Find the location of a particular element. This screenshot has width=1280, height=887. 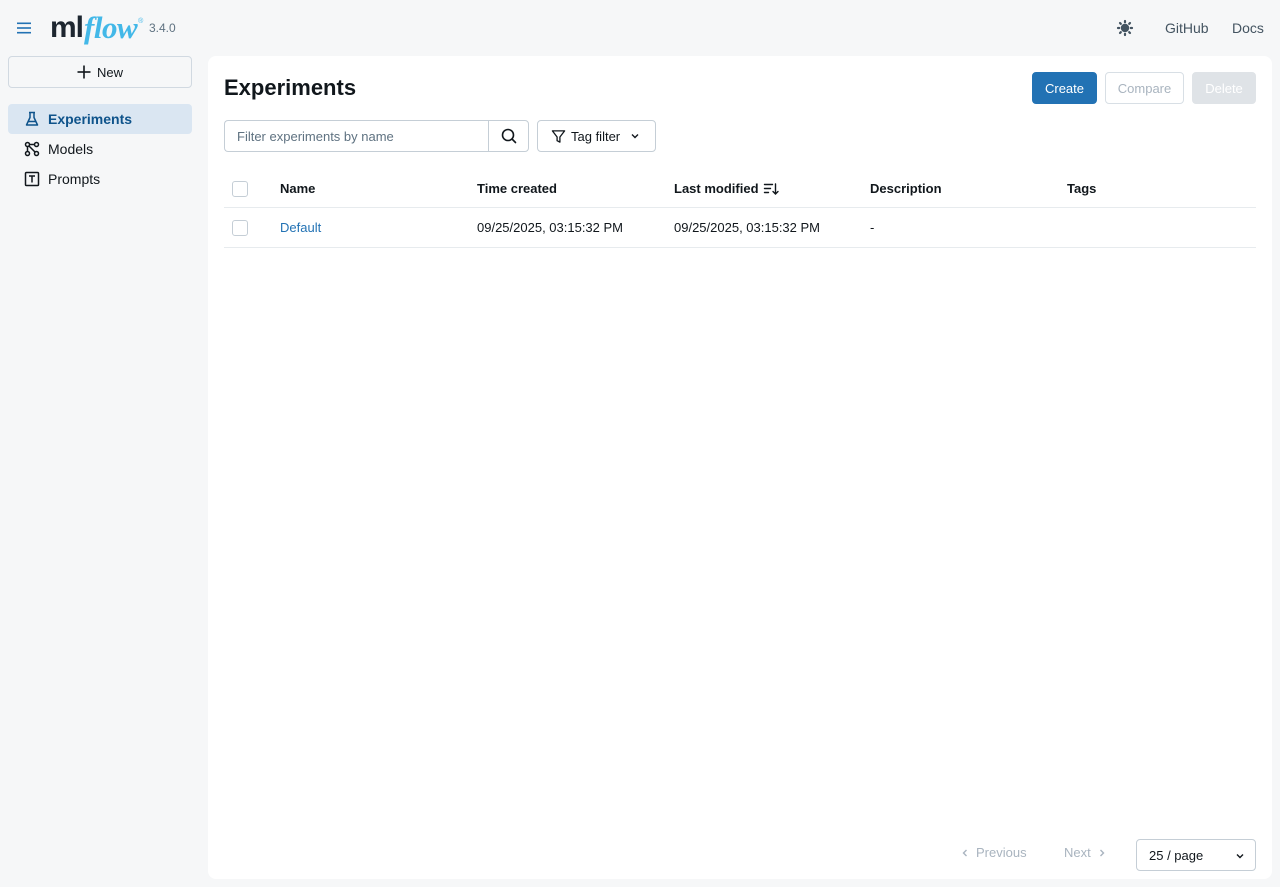

sidebar-item-experiments: Experiments is located at coordinates (100, 119).